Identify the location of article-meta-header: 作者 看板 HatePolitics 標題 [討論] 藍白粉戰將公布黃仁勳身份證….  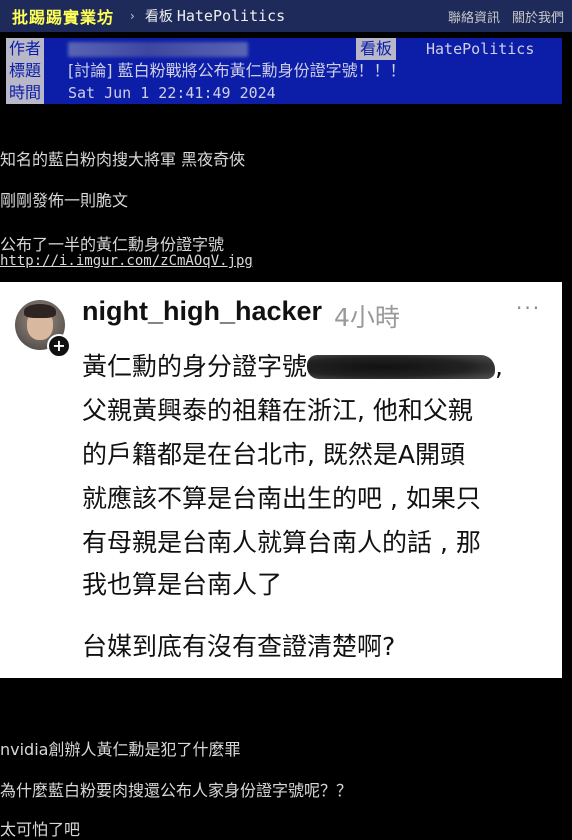
(284, 71).